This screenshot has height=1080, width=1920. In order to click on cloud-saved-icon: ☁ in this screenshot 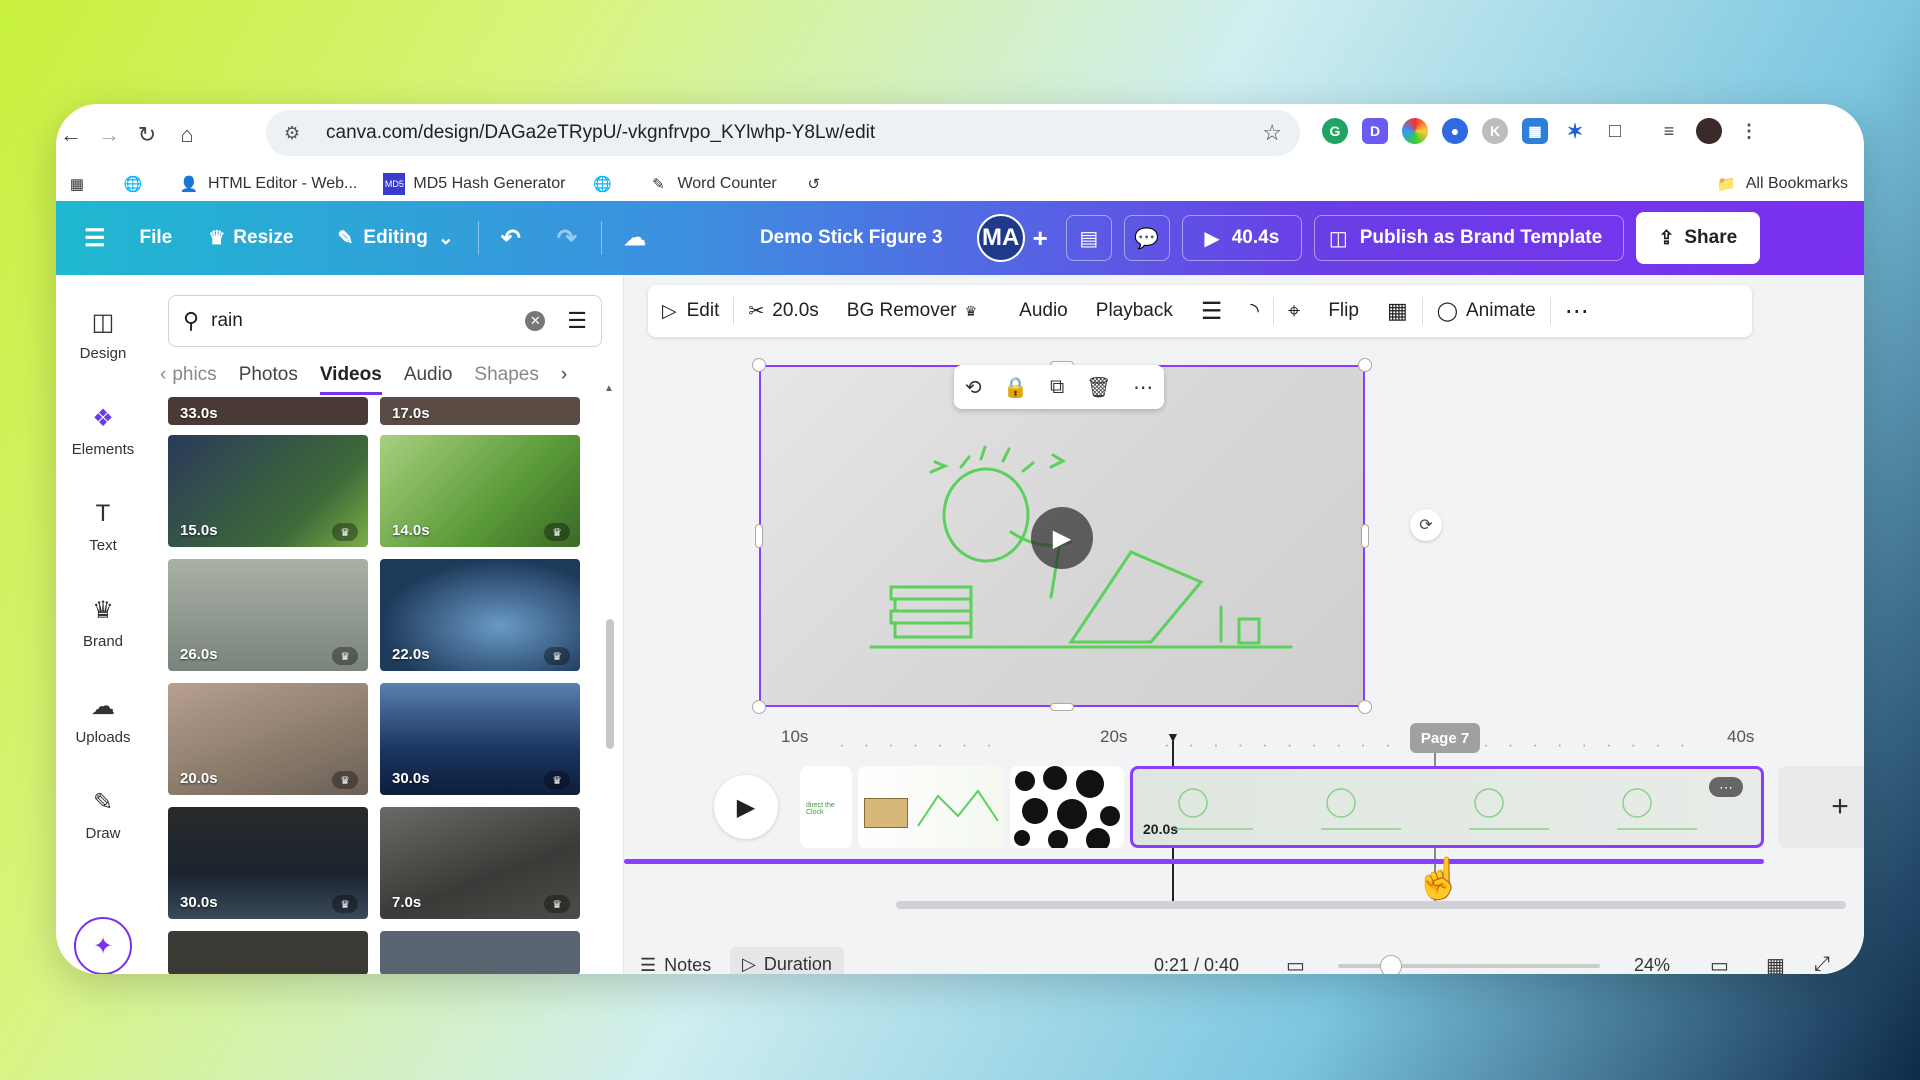, I will do `click(635, 238)`.